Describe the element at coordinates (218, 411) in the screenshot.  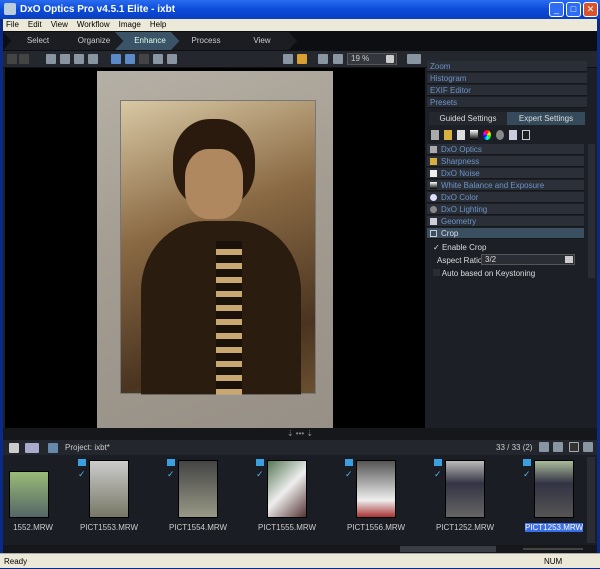
I see `crop-shade-bottom` at that location.